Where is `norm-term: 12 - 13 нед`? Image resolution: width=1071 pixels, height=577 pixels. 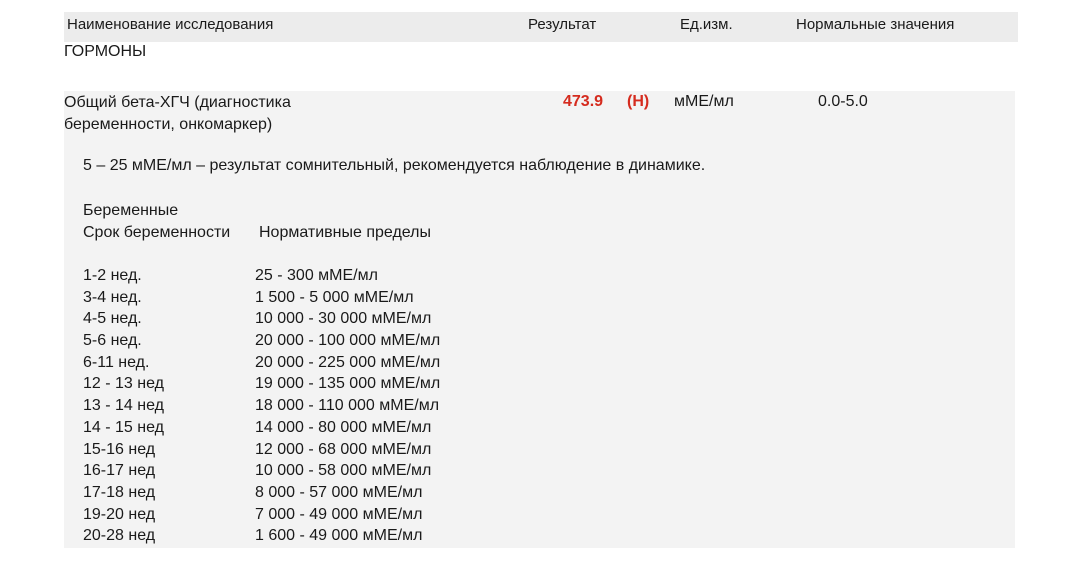 norm-term: 12 - 13 нед is located at coordinates (123, 384).